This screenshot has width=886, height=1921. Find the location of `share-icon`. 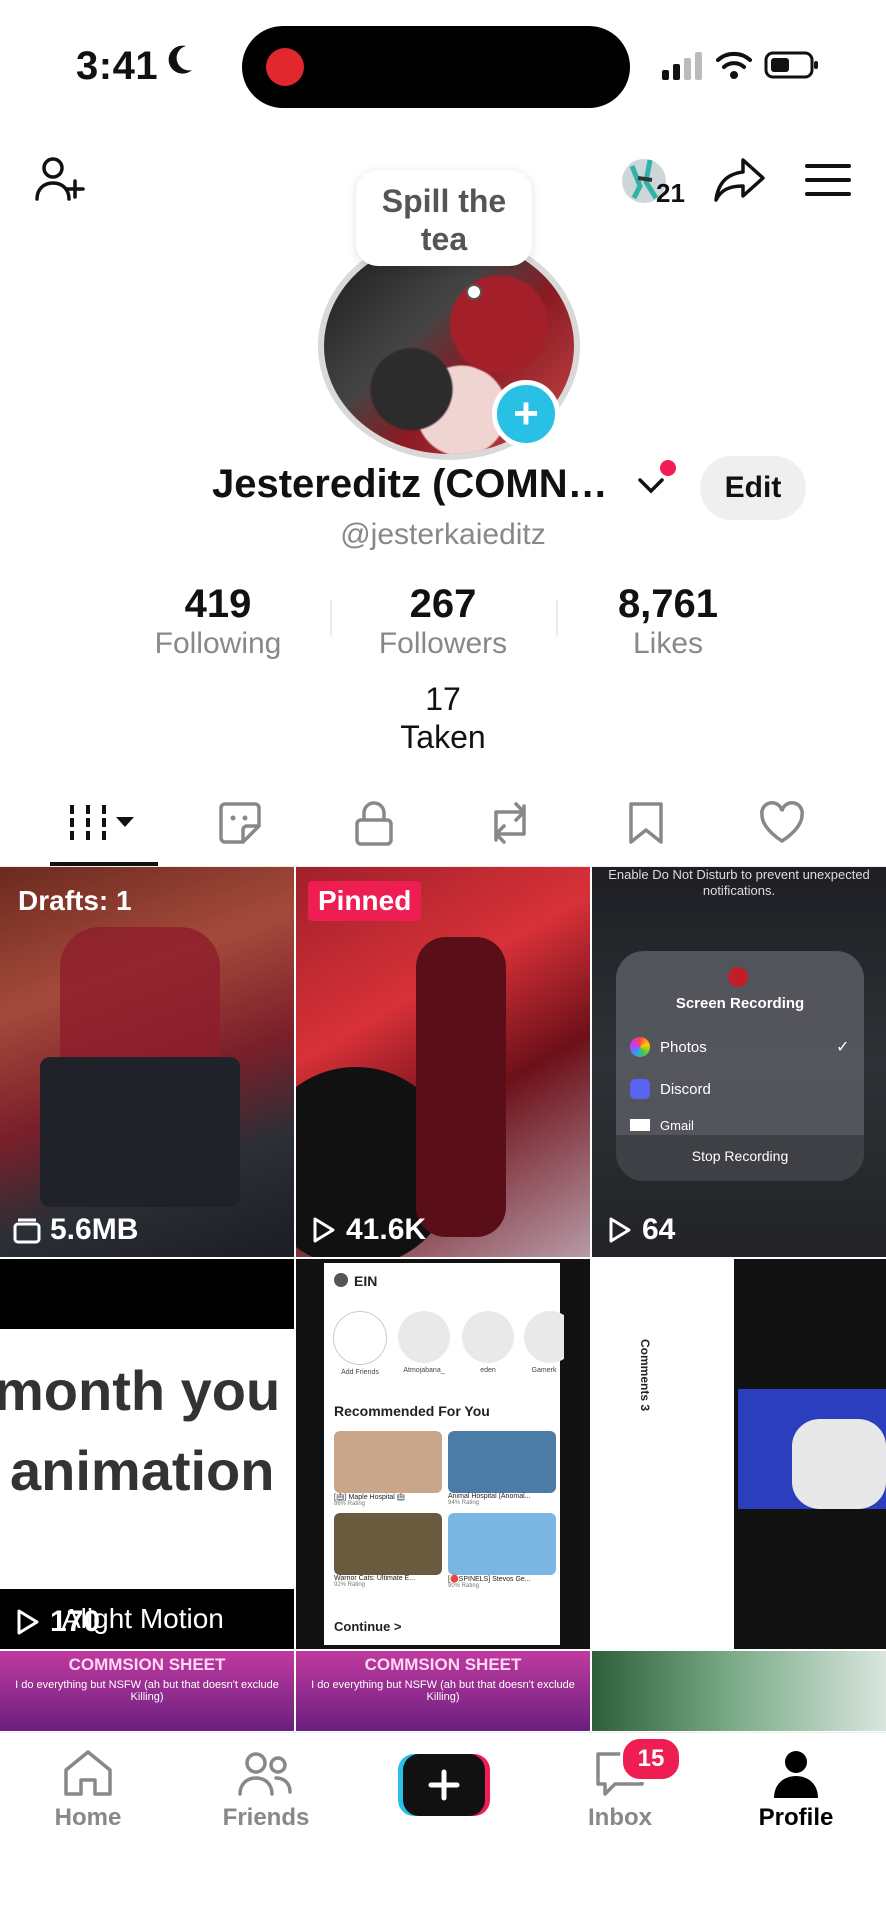

share-icon is located at coordinates (740, 180).